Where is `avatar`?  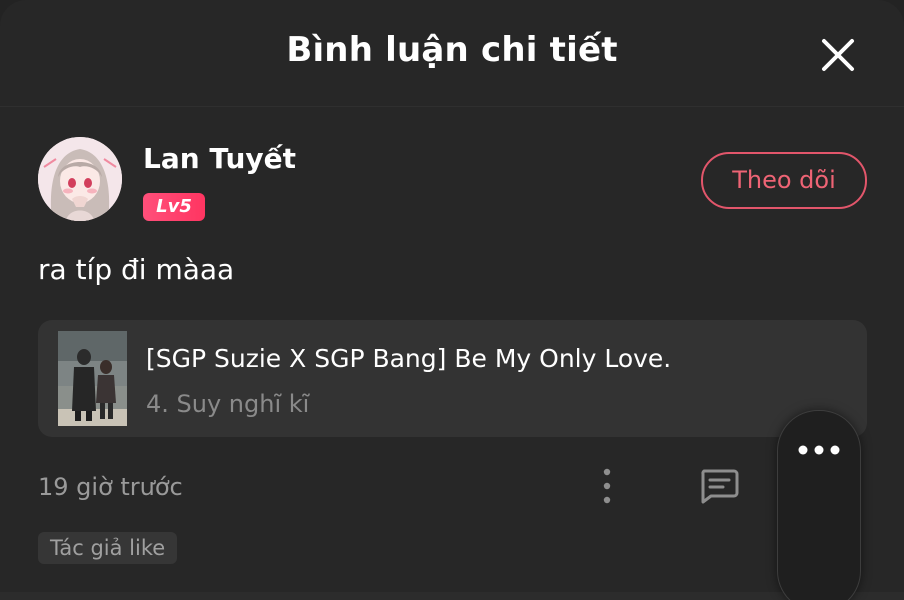
avatar is located at coordinates (80, 179).